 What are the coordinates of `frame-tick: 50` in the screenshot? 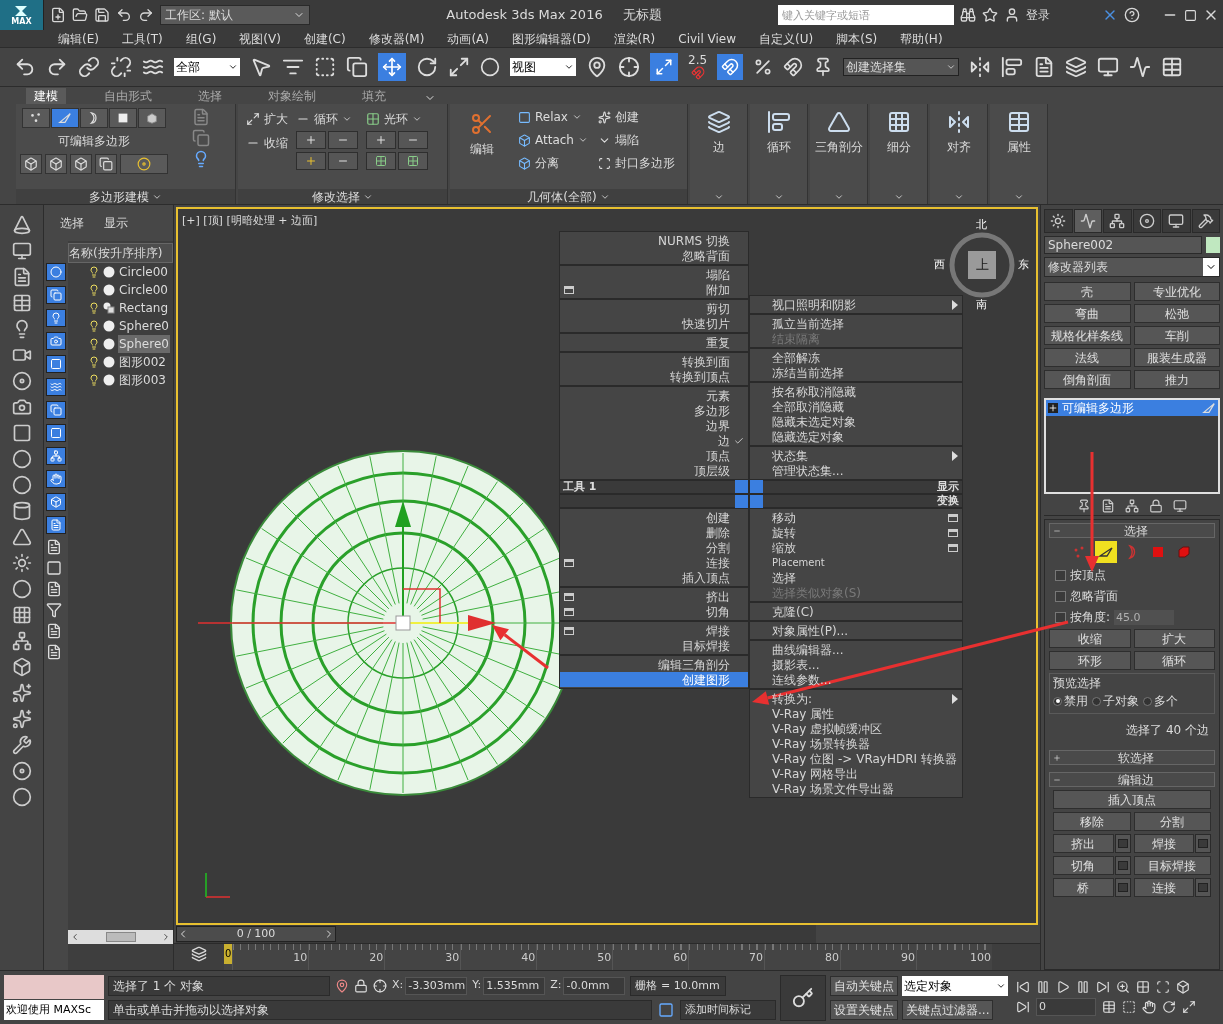 It's located at (605, 958).